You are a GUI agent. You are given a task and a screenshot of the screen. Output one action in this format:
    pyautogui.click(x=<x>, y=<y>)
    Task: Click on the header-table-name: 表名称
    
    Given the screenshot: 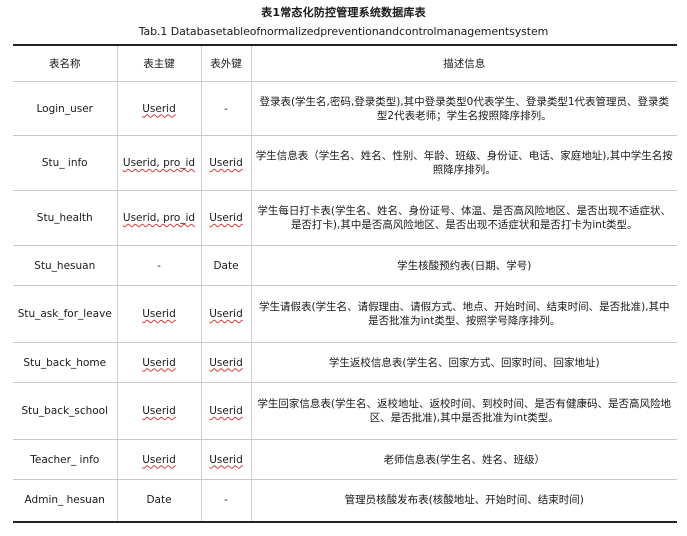 What is the action you would take?
    pyautogui.click(x=65, y=63)
    